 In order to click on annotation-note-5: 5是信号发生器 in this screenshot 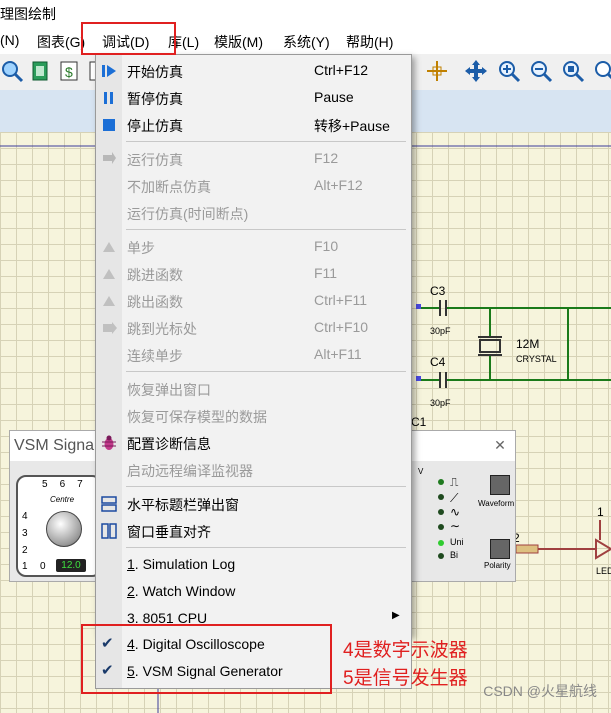, I will do `click(405, 678)`.